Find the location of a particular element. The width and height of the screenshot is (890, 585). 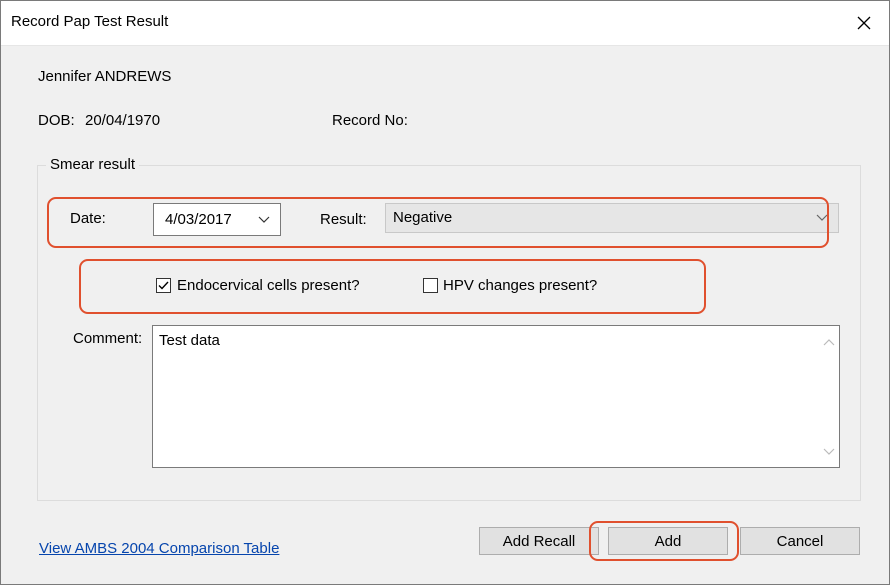

result-value: Negative is located at coordinates (423, 217).